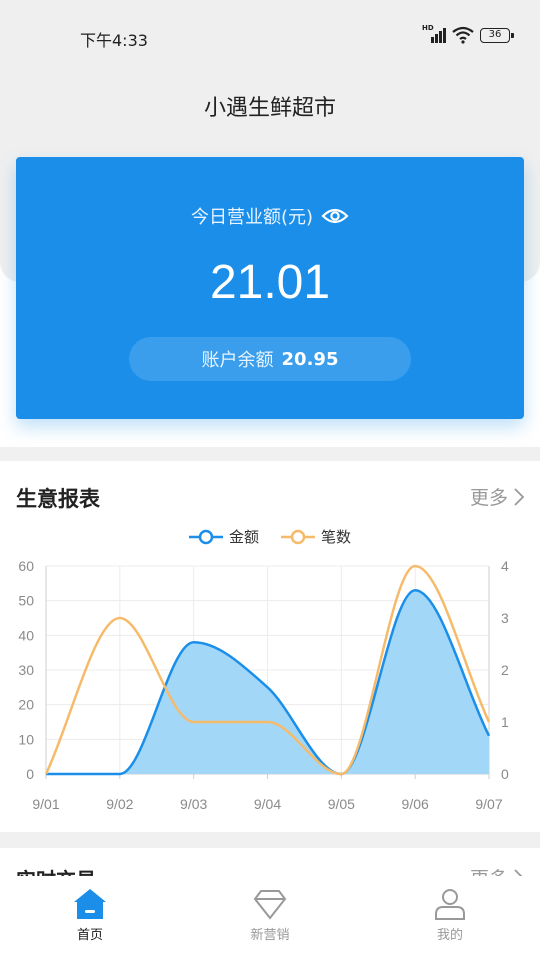 Image resolution: width=540 pixels, height=960 pixels. Describe the element at coordinates (26, 635) in the screenshot. I see `y-left-tick-label: 40` at that location.